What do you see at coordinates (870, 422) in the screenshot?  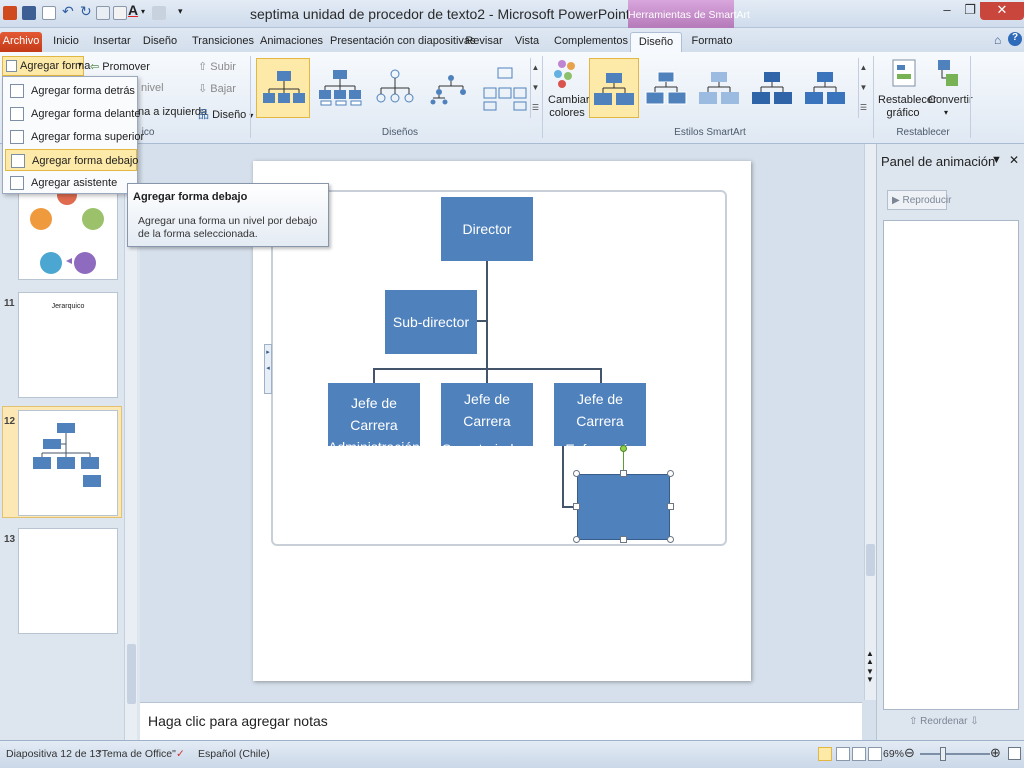 I see `slide-vertical-scrollbar: ▲ ▲ ▼ ▼` at bounding box center [870, 422].